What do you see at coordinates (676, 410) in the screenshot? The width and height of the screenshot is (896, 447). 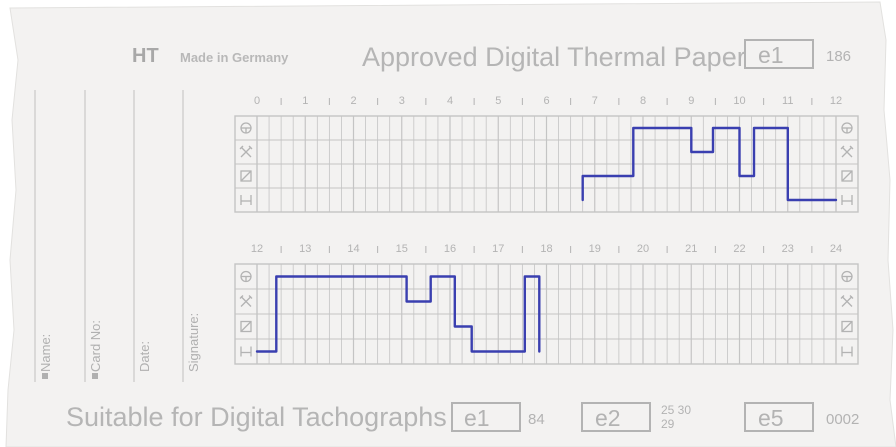 I see `footer-number-2-top: 25 30` at bounding box center [676, 410].